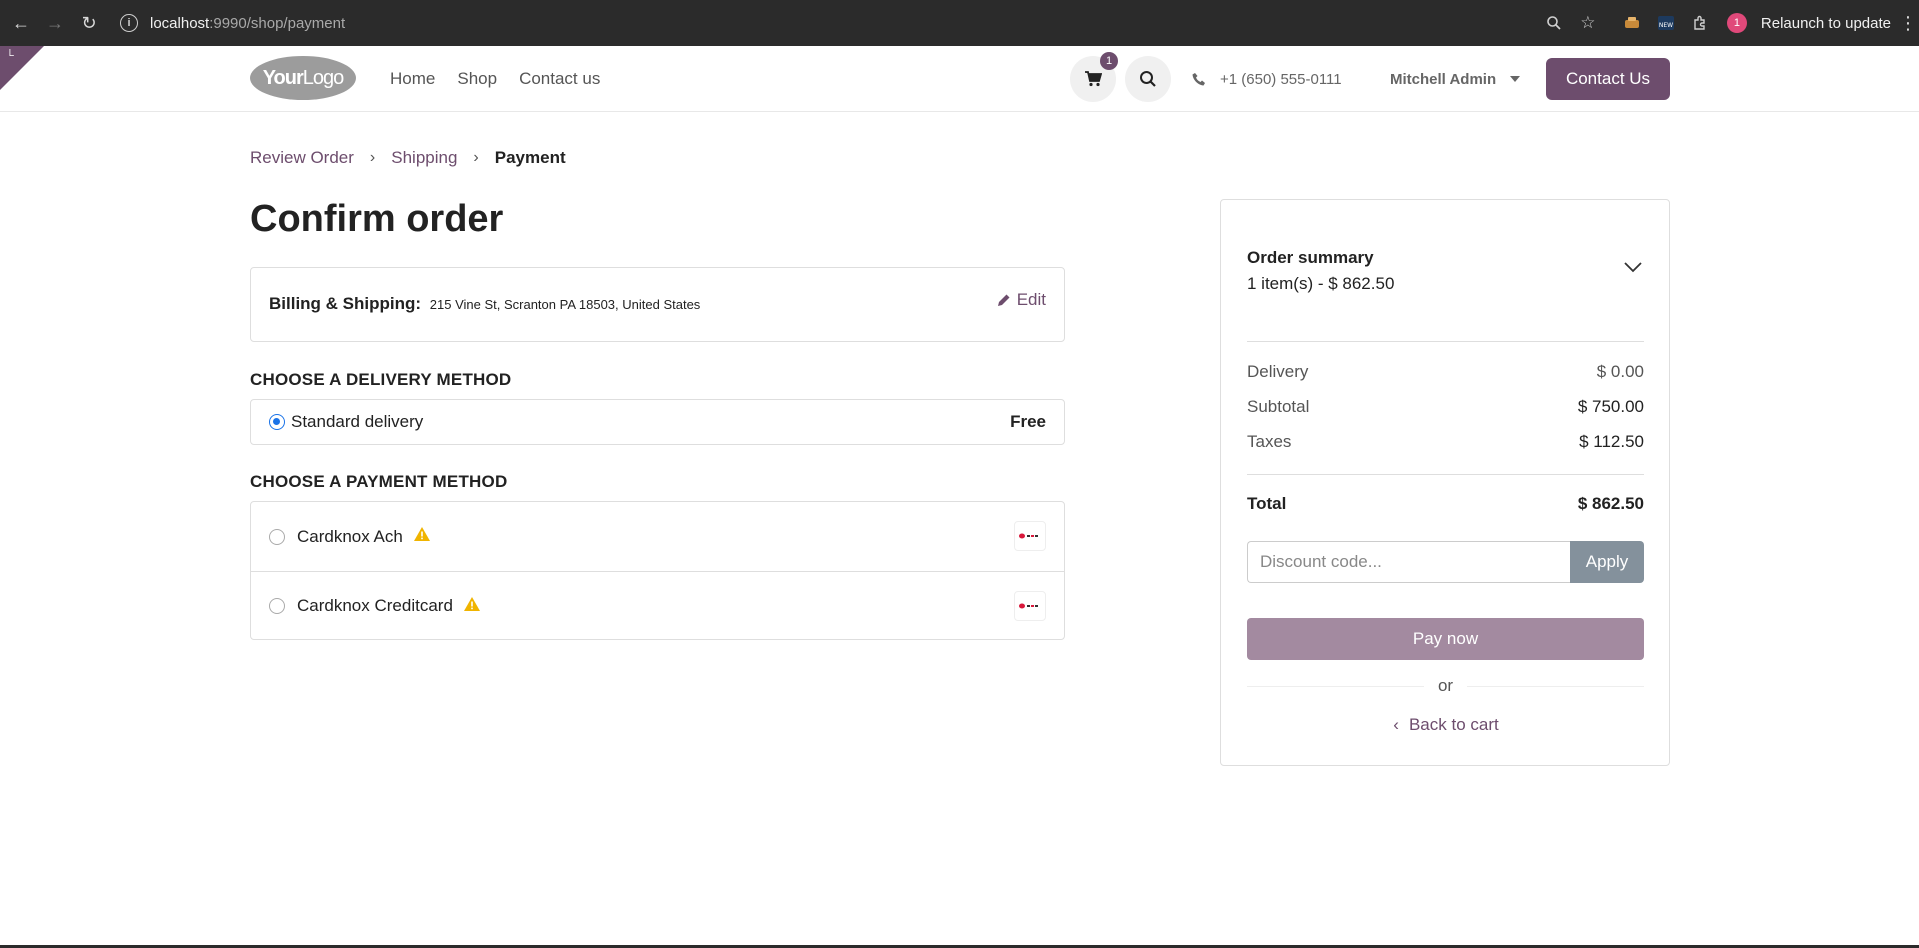  I want to click on delivery-radio, so click(277, 422).